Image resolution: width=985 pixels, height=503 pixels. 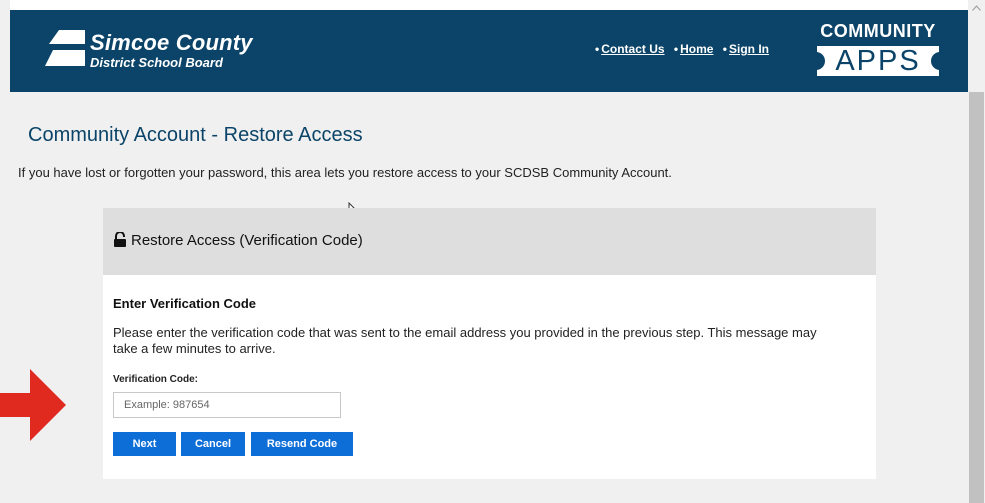 What do you see at coordinates (213, 444) in the screenshot?
I see `cancel-button: Cancel` at bounding box center [213, 444].